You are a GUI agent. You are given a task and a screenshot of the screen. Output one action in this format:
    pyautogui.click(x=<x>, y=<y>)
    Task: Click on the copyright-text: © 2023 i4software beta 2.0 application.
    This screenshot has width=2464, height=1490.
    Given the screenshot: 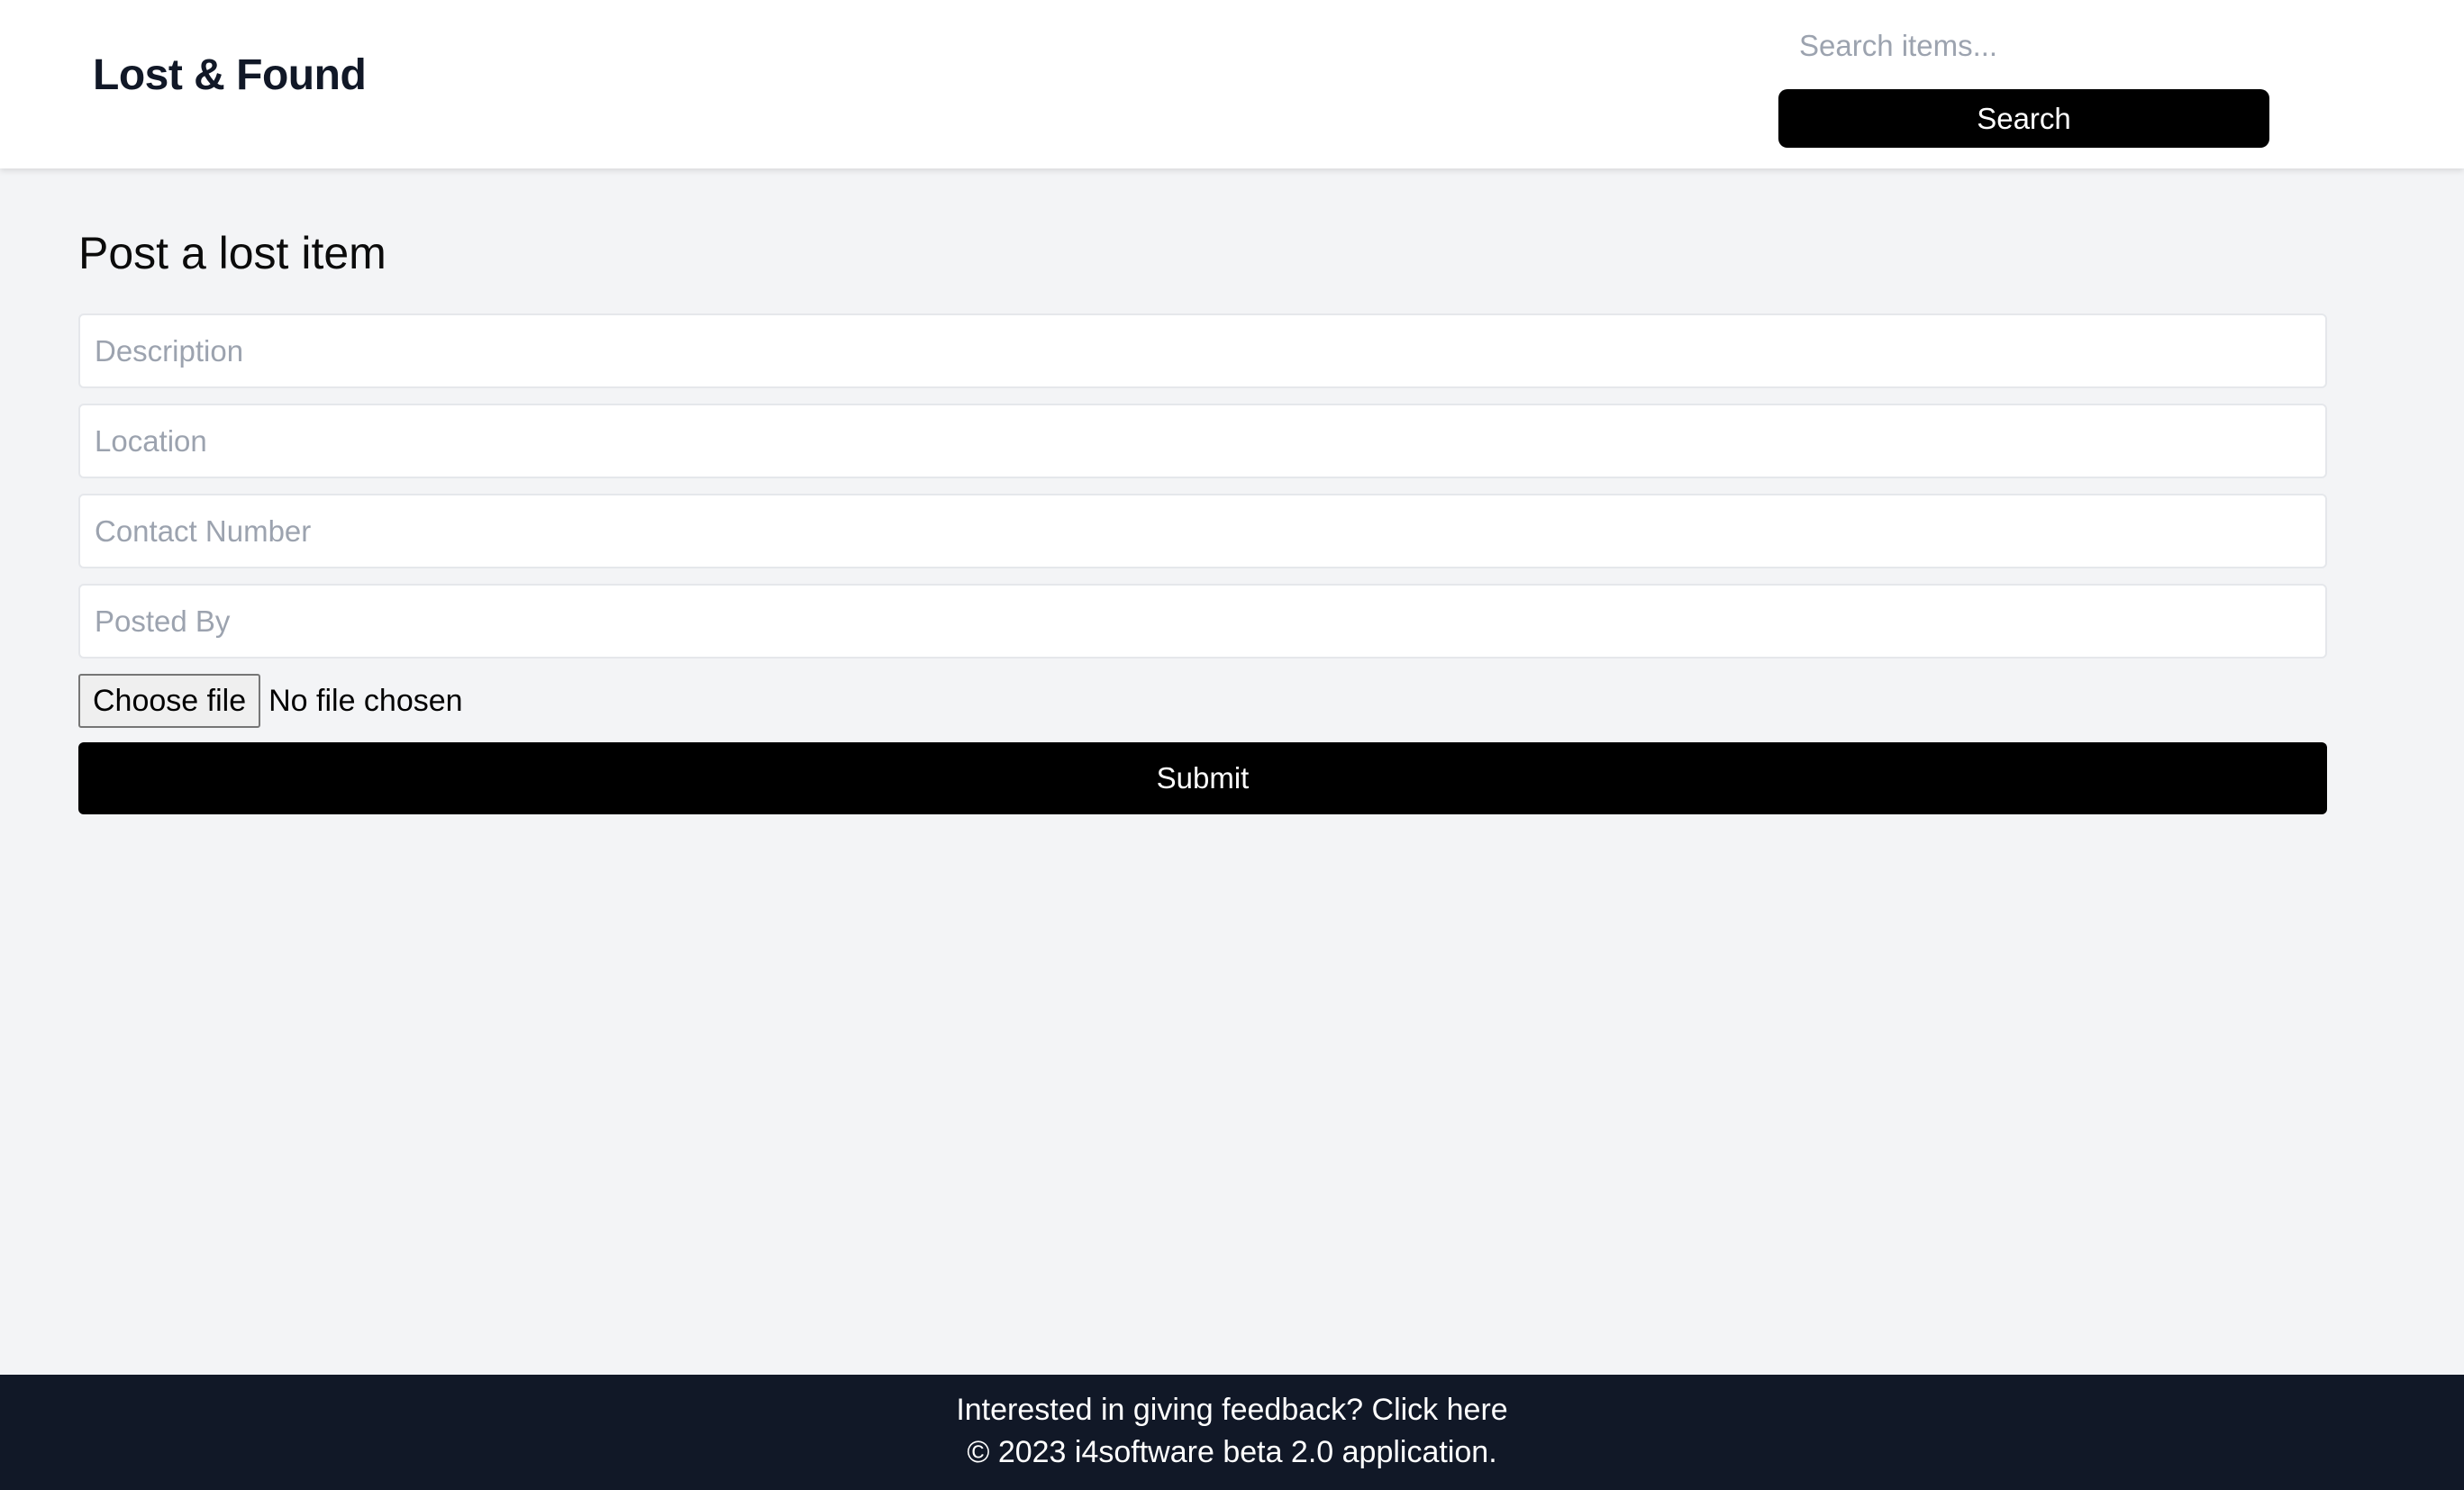 What is the action you would take?
    pyautogui.click(x=1232, y=1452)
    